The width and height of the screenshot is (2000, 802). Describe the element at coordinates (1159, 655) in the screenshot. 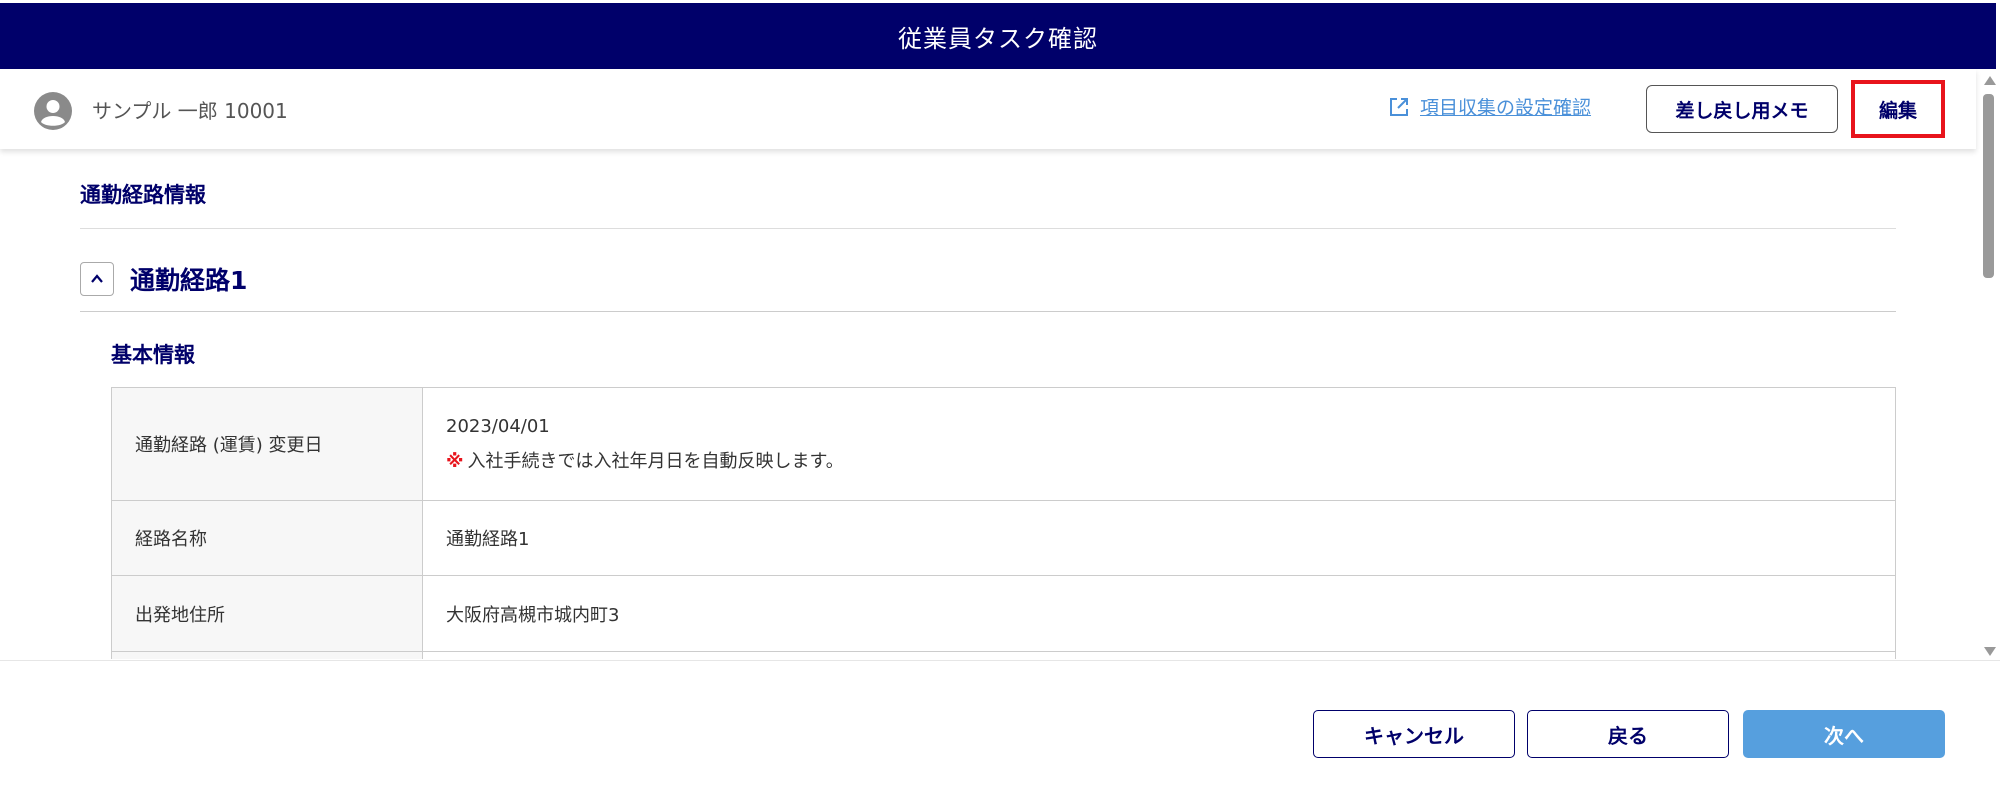

I see `row-value` at that location.